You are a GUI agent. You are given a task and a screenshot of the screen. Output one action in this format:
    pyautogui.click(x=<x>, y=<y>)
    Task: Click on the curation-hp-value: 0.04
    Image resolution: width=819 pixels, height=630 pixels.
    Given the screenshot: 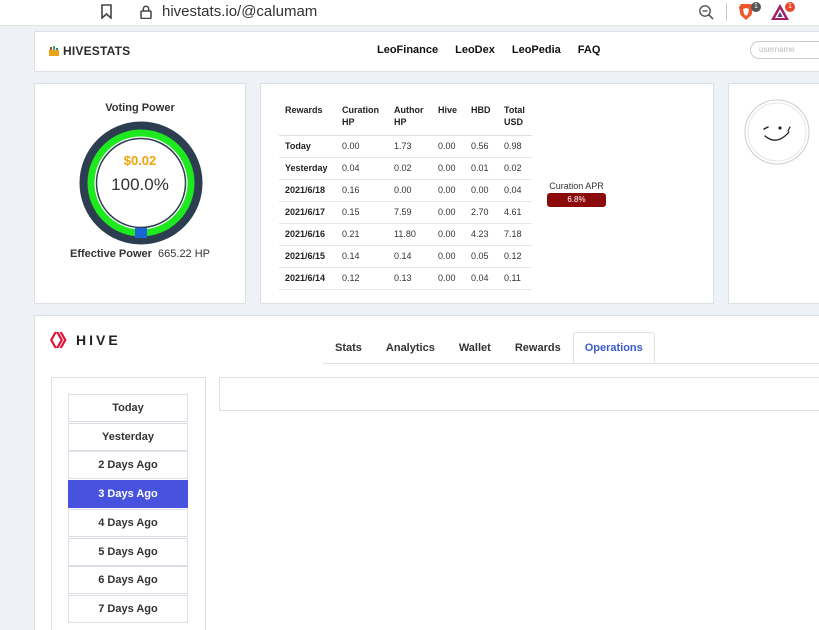 What is the action you would take?
    pyautogui.click(x=362, y=168)
    